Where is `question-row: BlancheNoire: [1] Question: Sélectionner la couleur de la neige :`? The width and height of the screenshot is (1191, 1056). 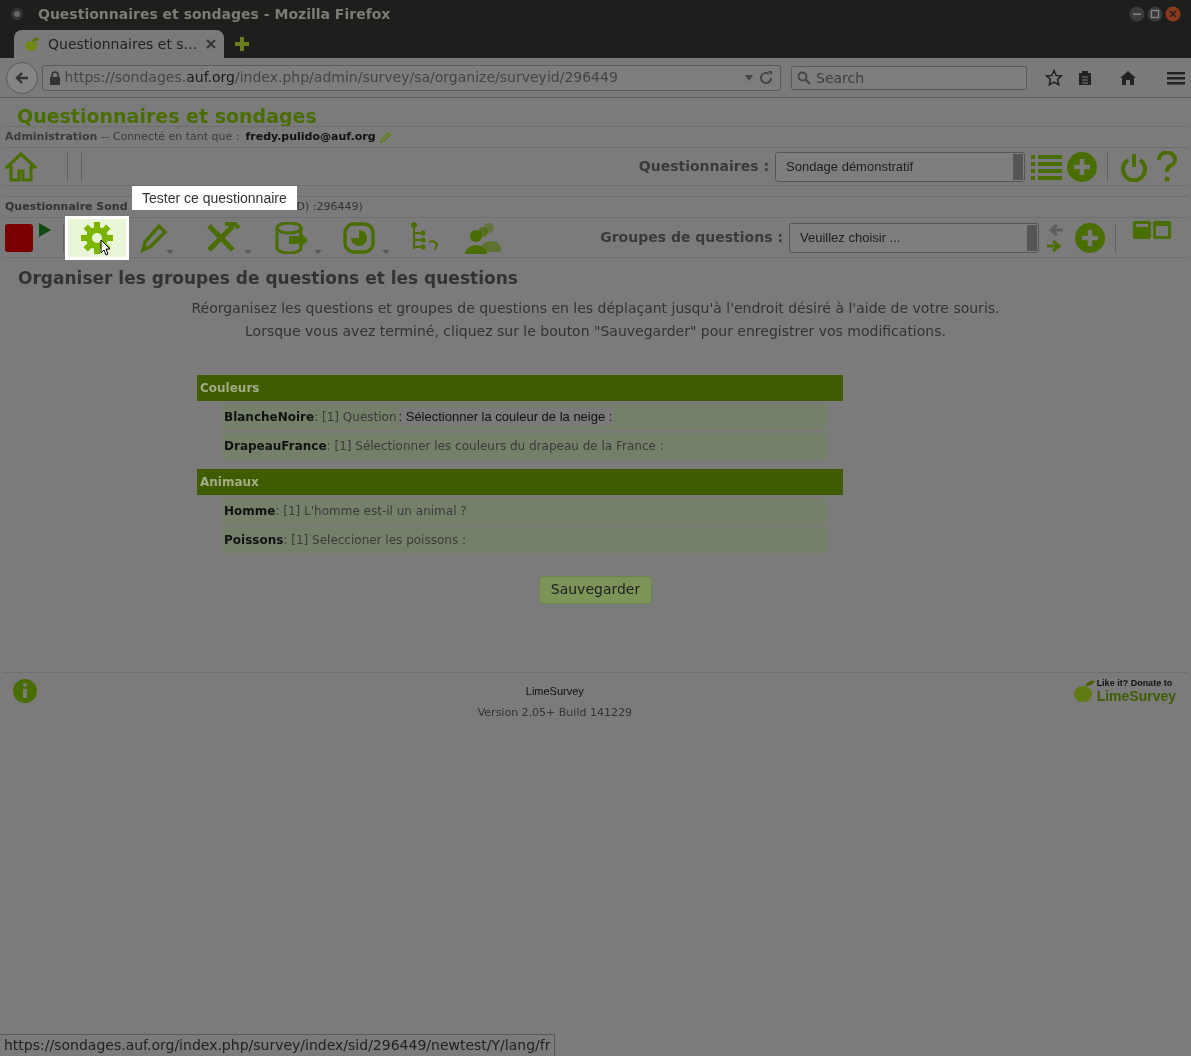 question-row: BlancheNoire: [1] Question: Sélectionner la couleur de la neige : is located at coordinates (524, 416).